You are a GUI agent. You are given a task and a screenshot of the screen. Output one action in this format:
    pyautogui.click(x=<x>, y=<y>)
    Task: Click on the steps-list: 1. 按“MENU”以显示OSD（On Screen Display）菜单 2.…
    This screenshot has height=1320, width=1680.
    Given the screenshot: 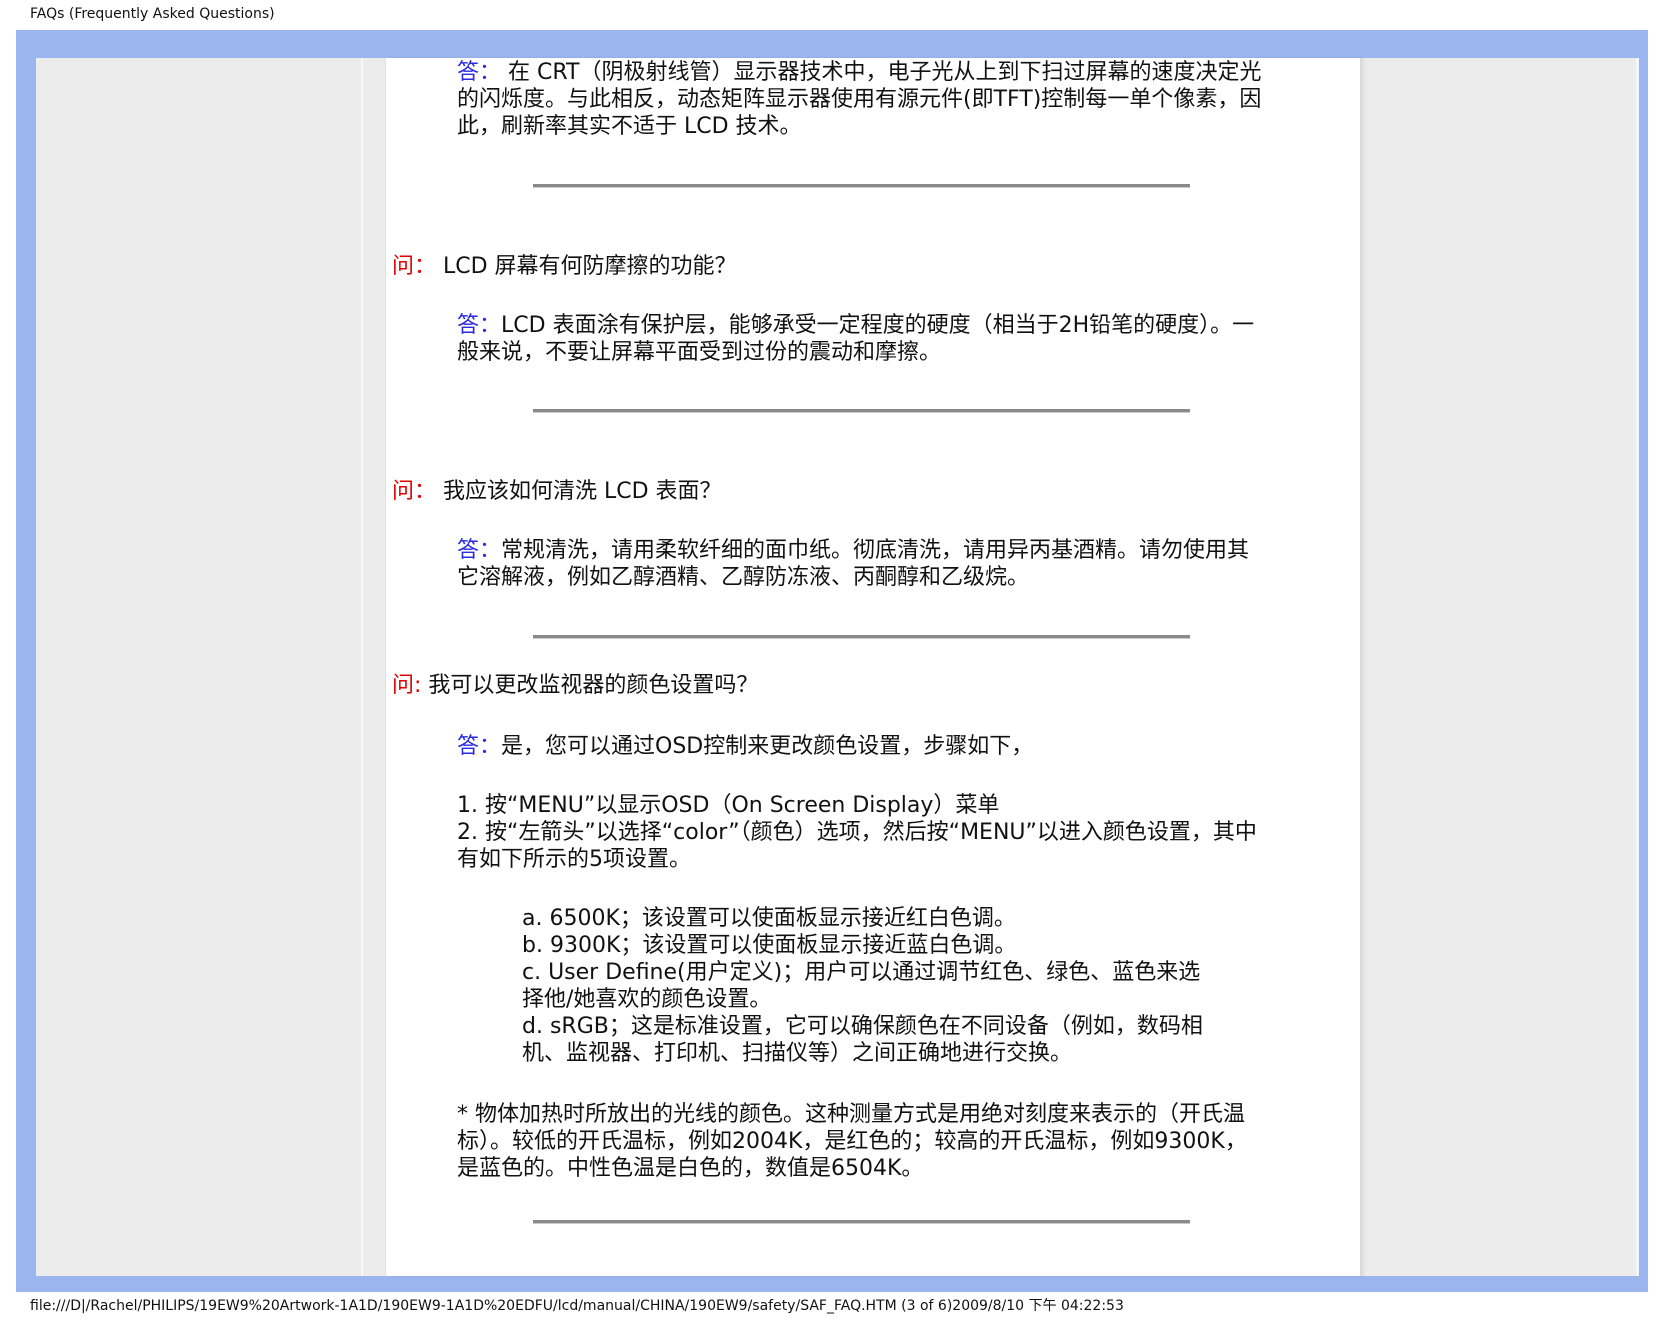 What is the action you would take?
    pyautogui.click(x=862, y=832)
    